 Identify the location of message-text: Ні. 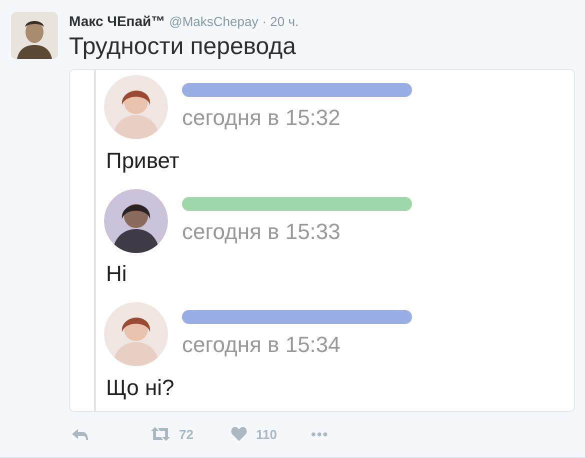
(117, 274).